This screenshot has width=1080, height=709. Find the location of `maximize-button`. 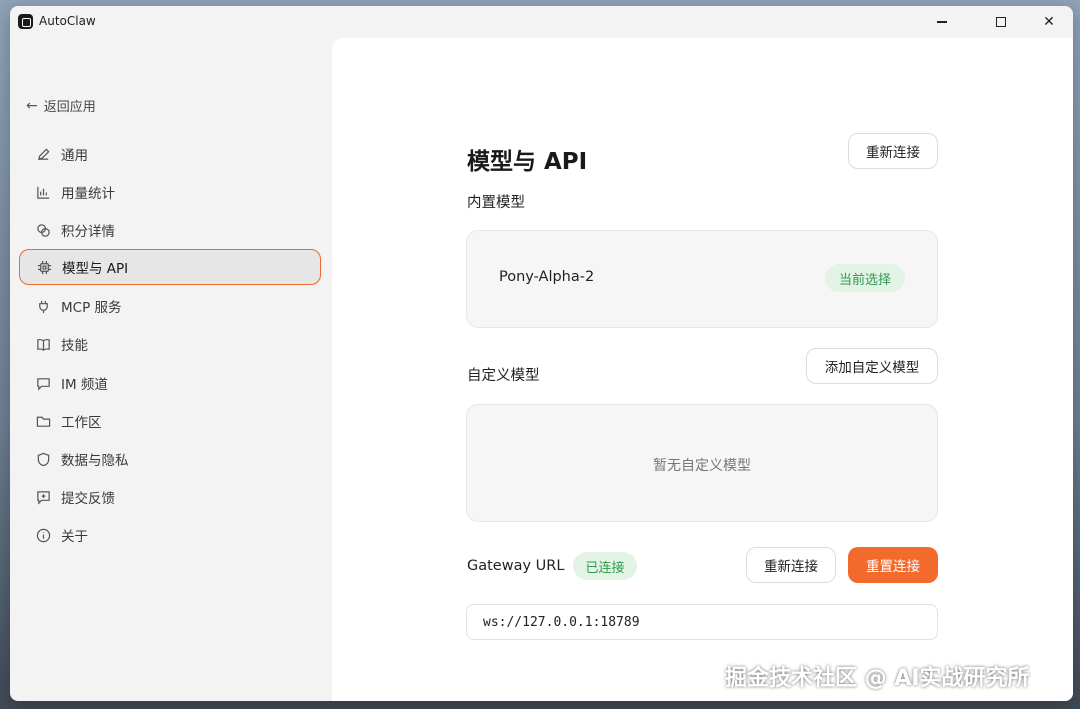

maximize-button is located at coordinates (1001, 22).